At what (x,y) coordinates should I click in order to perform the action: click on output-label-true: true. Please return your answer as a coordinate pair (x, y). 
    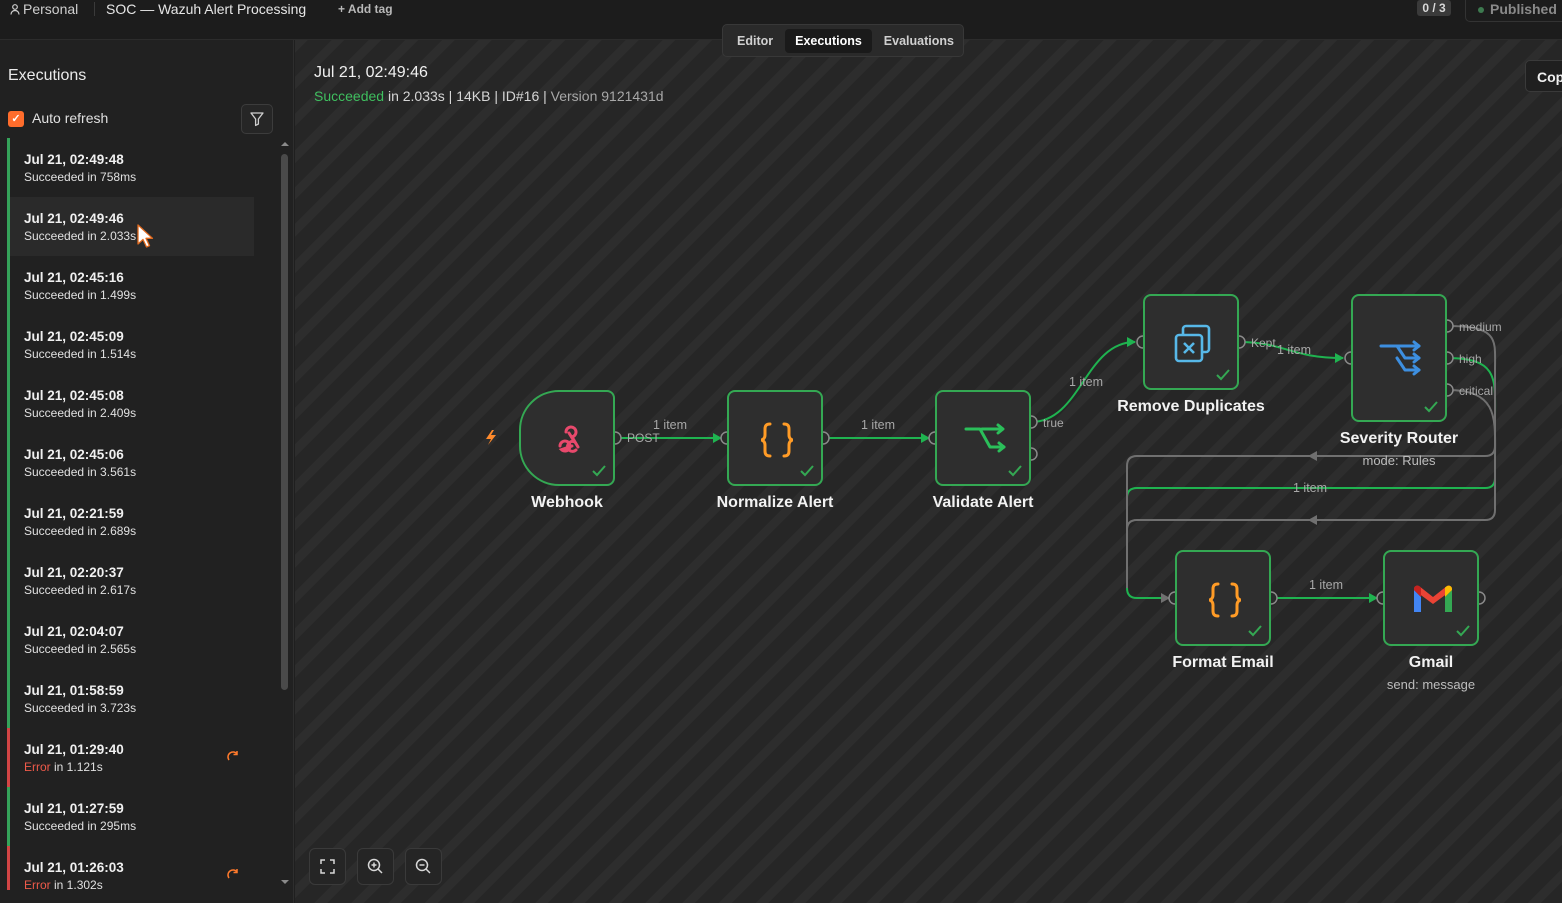
    Looking at the image, I should click on (1053, 423).